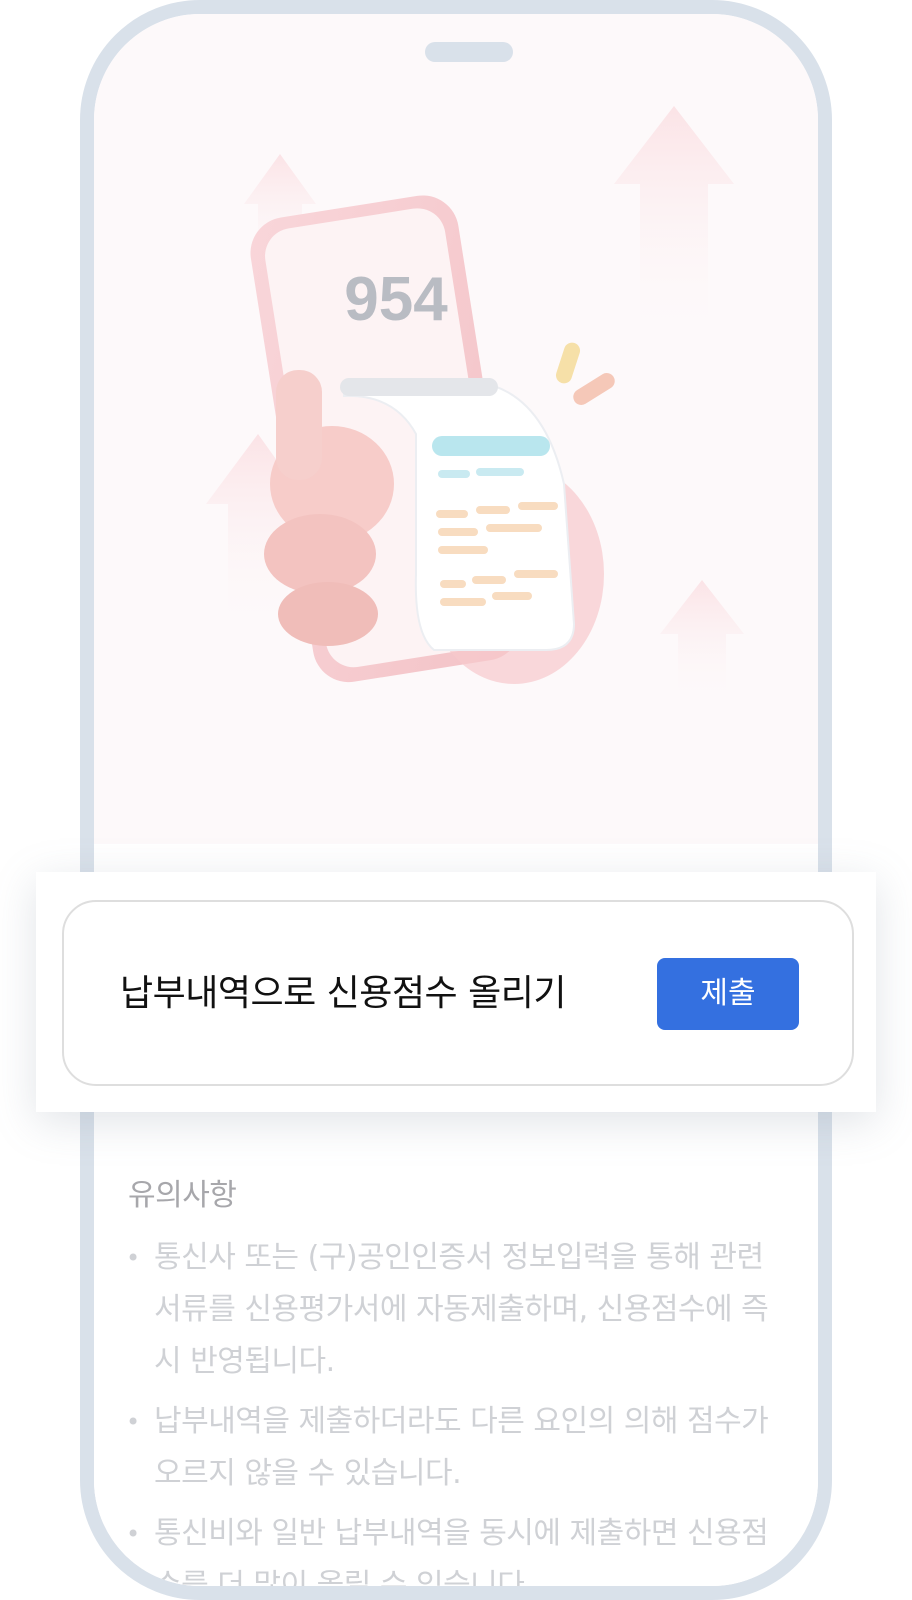  Describe the element at coordinates (182, 1195) in the screenshot. I see `notes-title: 유의사항` at that location.